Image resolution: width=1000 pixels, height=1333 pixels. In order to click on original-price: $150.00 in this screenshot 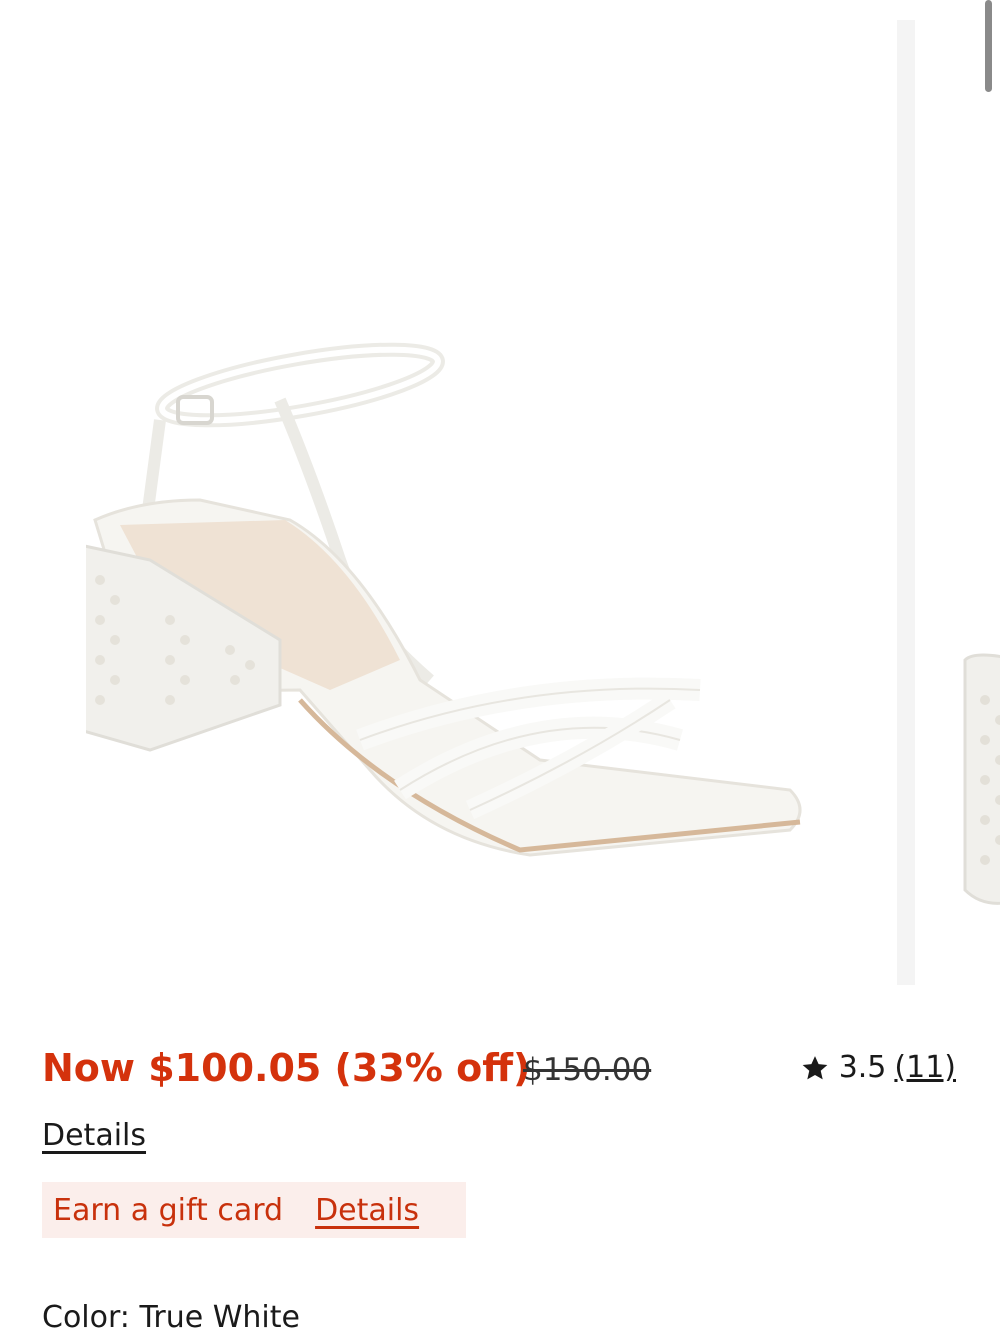, I will do `click(587, 1070)`.